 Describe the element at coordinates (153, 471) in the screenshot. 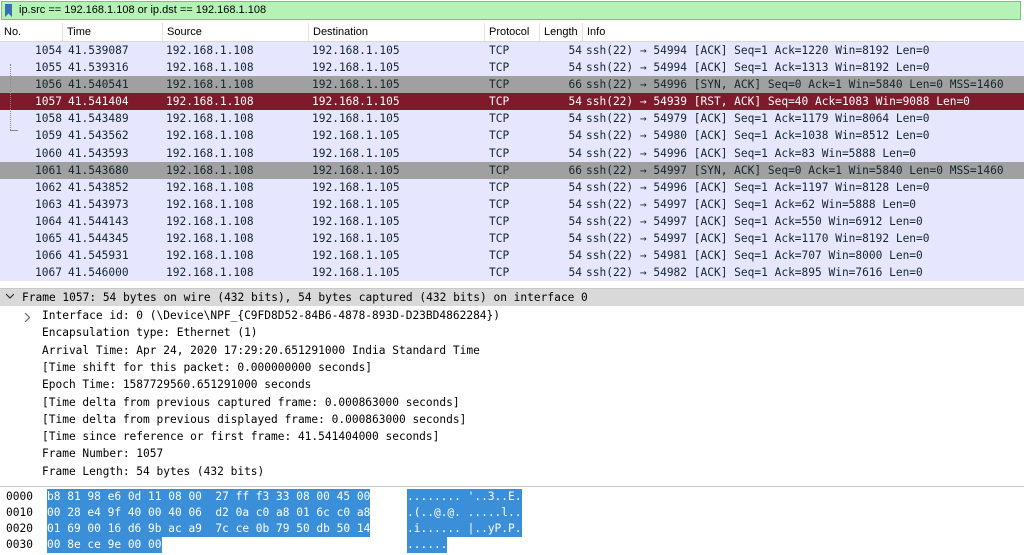

I see `detail-frame-length: Frame Length: 54 bytes (432 bits)` at that location.